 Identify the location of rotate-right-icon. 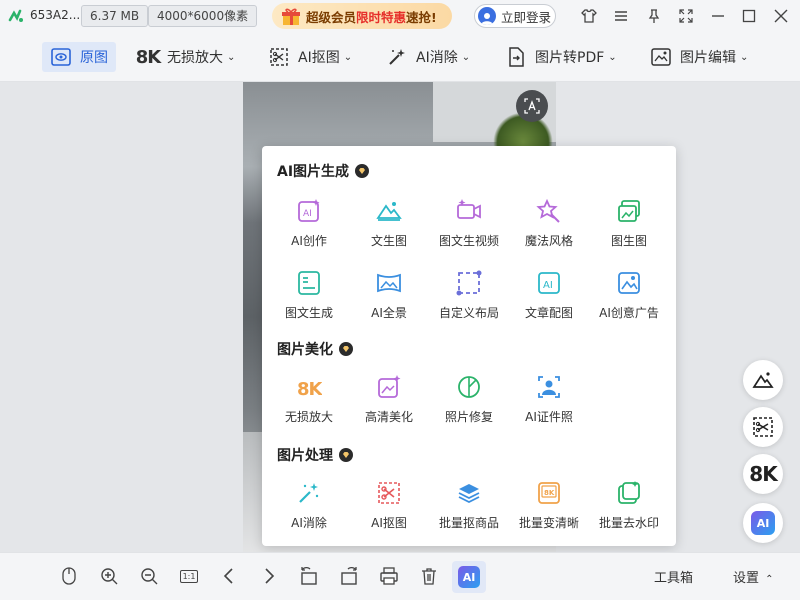
(349, 576).